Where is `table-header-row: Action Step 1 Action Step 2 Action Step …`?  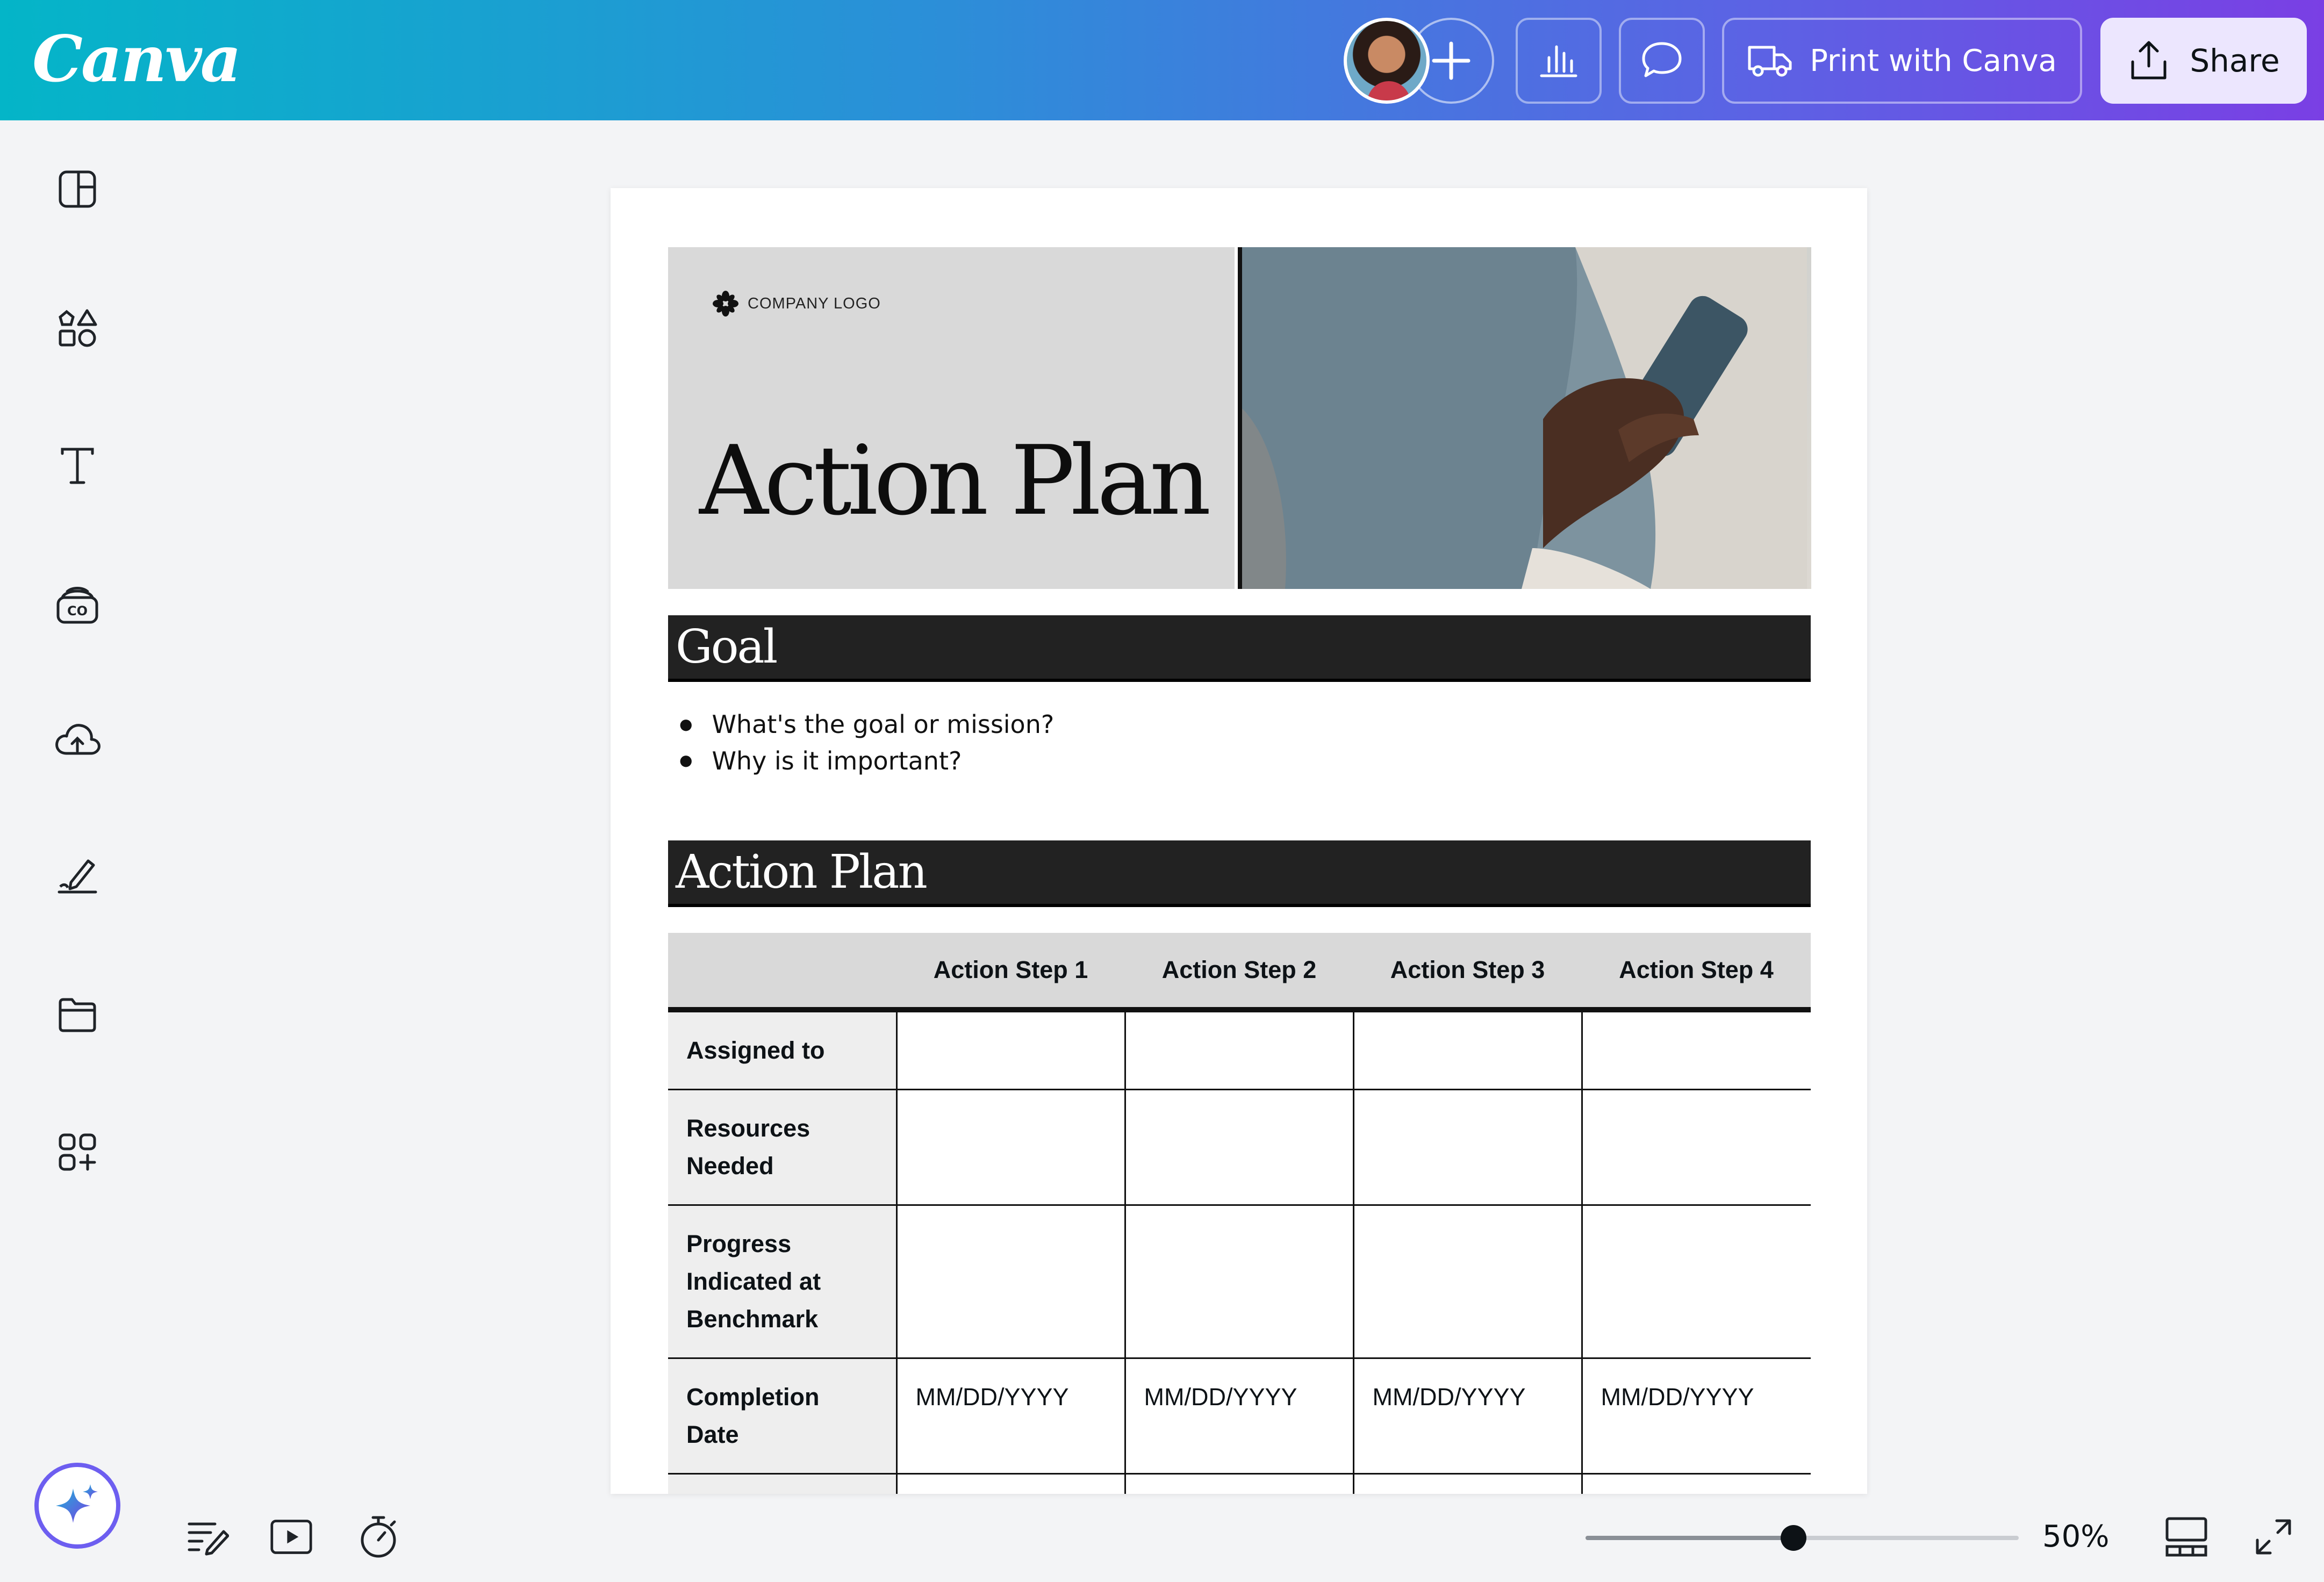
table-header-row: Action Step 1 Action Step 2 Action Step … is located at coordinates (1239, 972).